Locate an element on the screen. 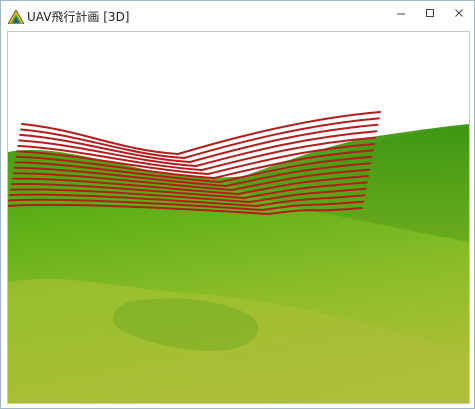 The image size is (475, 409). maximize-icon is located at coordinates (430, 13).